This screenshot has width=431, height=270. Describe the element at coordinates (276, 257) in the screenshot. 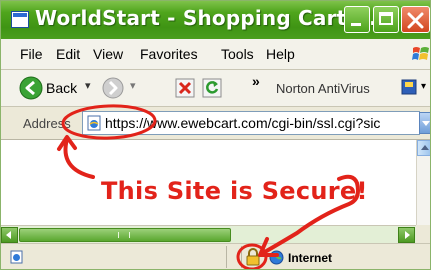

I see `internet-globe-icon` at that location.